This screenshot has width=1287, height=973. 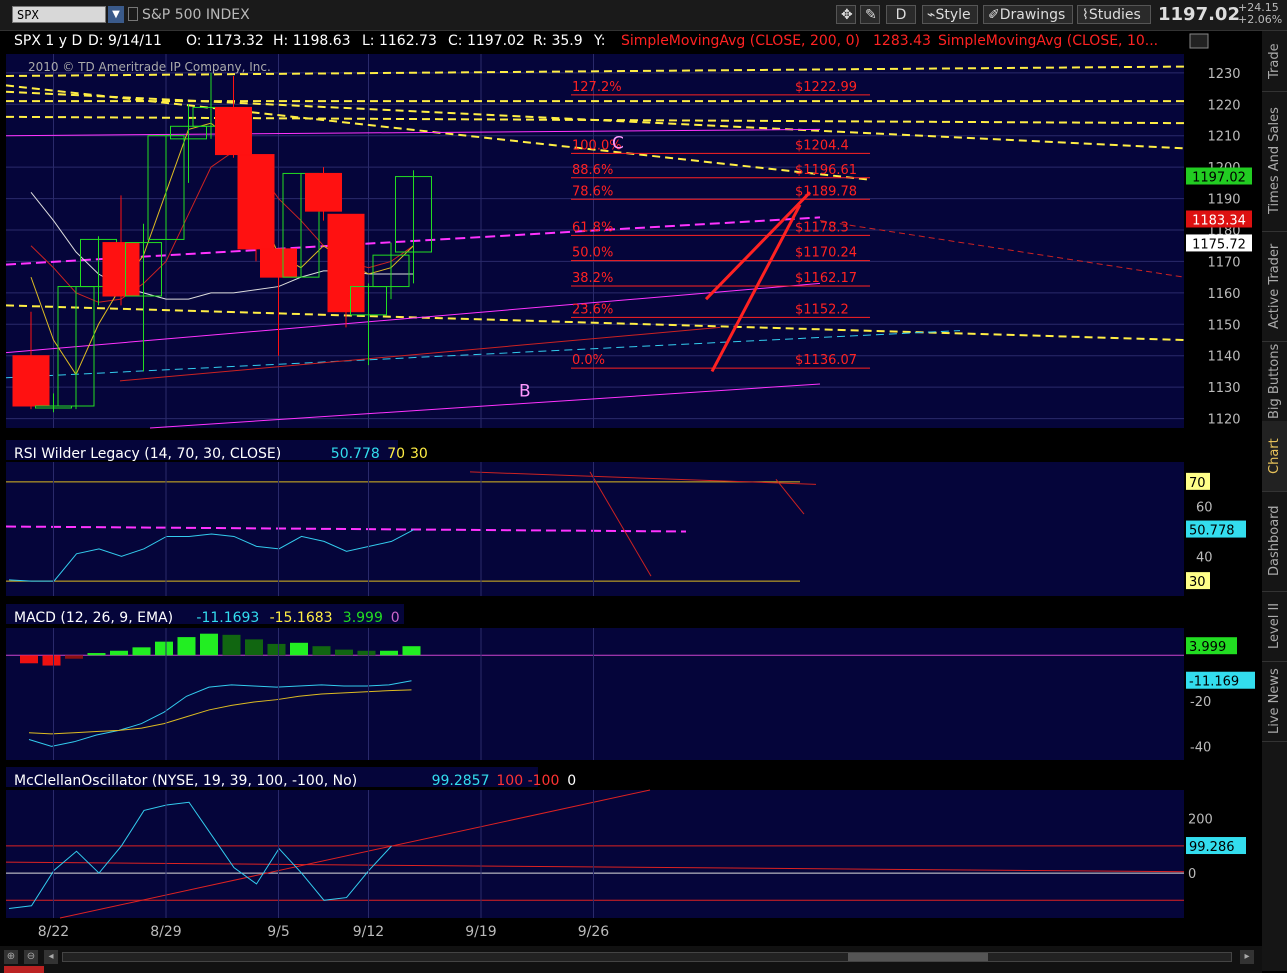 What do you see at coordinates (870, 14) in the screenshot?
I see `cursor-icon: ✎` at bounding box center [870, 14].